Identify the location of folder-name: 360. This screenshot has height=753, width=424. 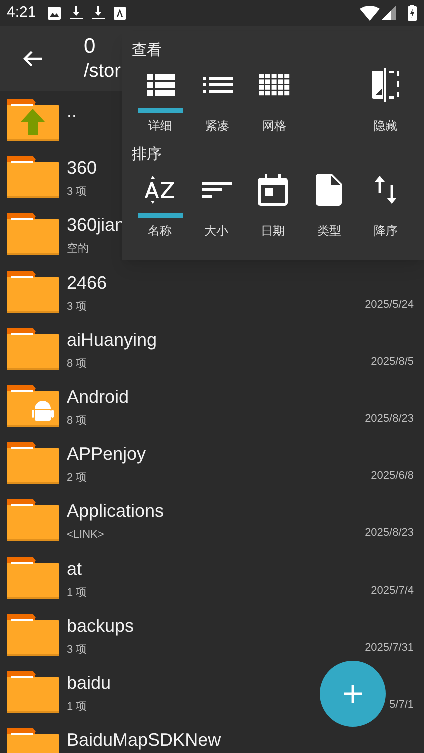
(82, 168).